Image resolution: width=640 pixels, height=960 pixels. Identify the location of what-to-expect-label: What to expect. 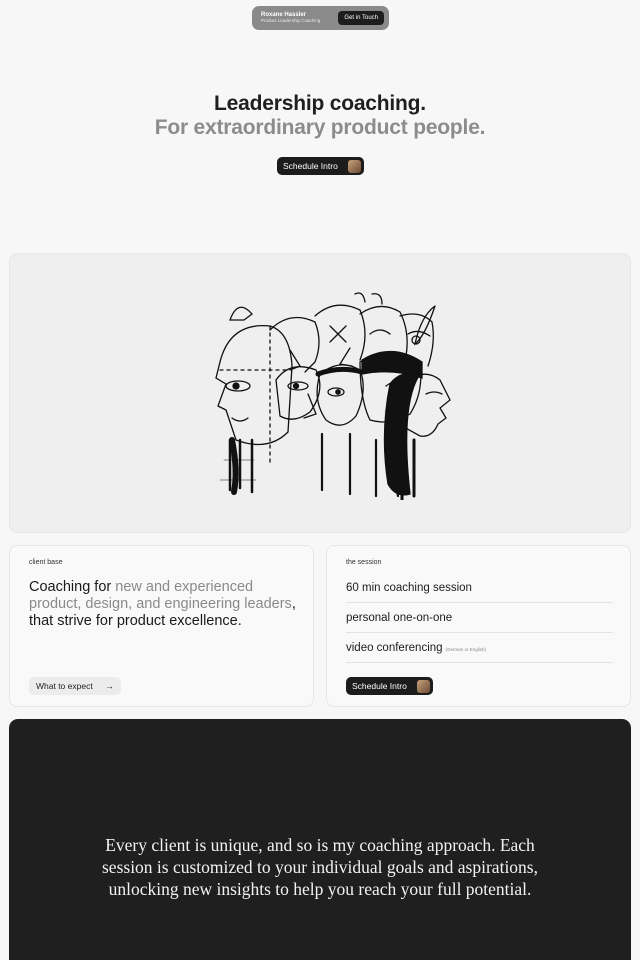
(64, 686).